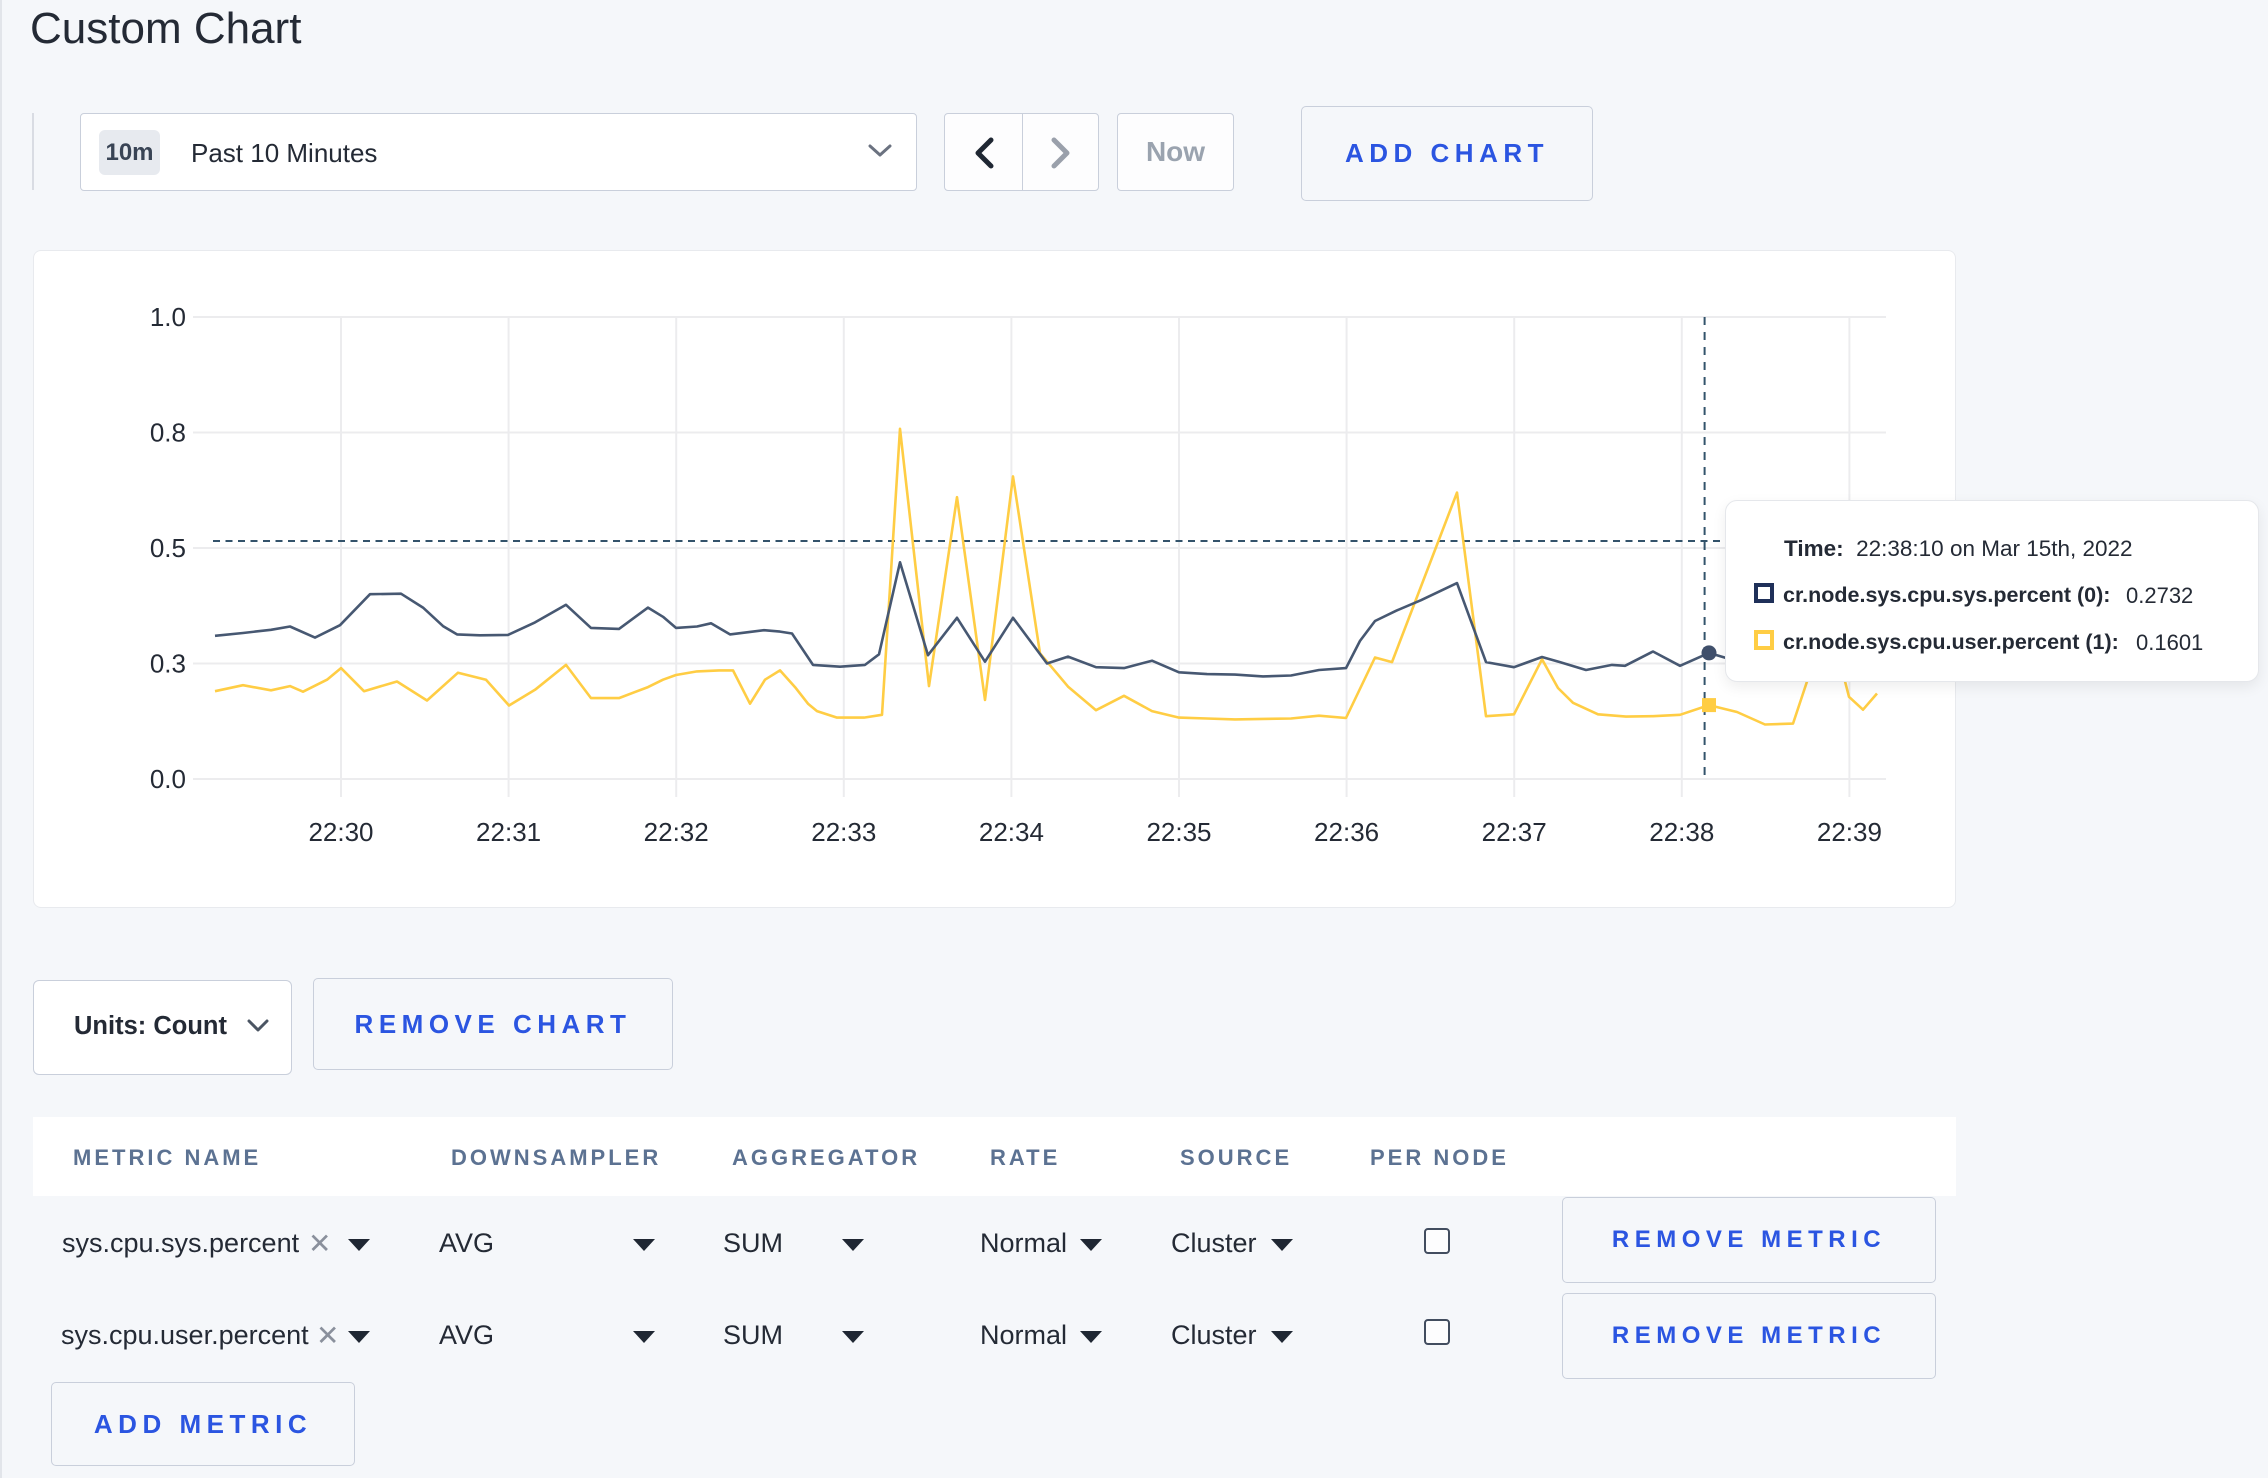 The width and height of the screenshot is (2268, 1478). What do you see at coordinates (508, 832) in the screenshot?
I see `svg-text: 22:31` at bounding box center [508, 832].